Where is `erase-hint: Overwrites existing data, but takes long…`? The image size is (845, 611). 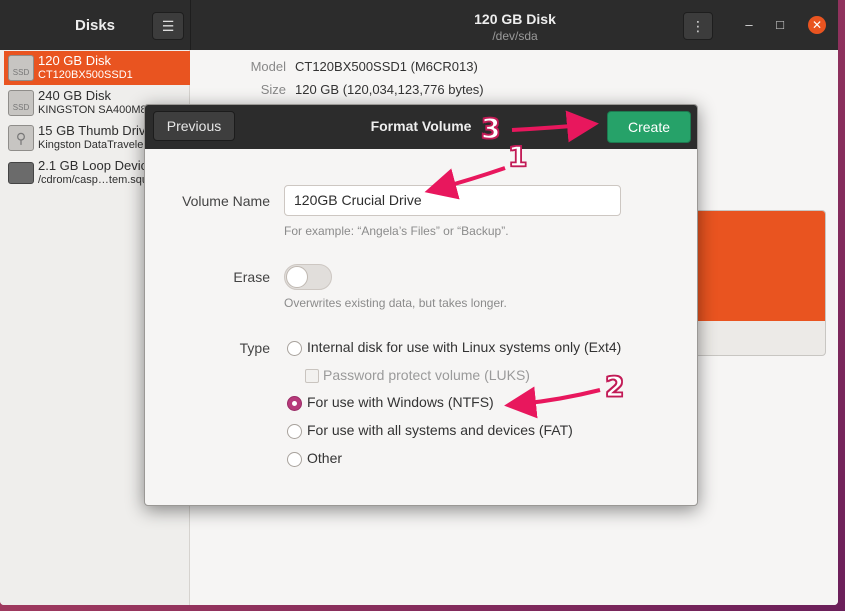 erase-hint: Overwrites existing data, but takes long… is located at coordinates (395, 303).